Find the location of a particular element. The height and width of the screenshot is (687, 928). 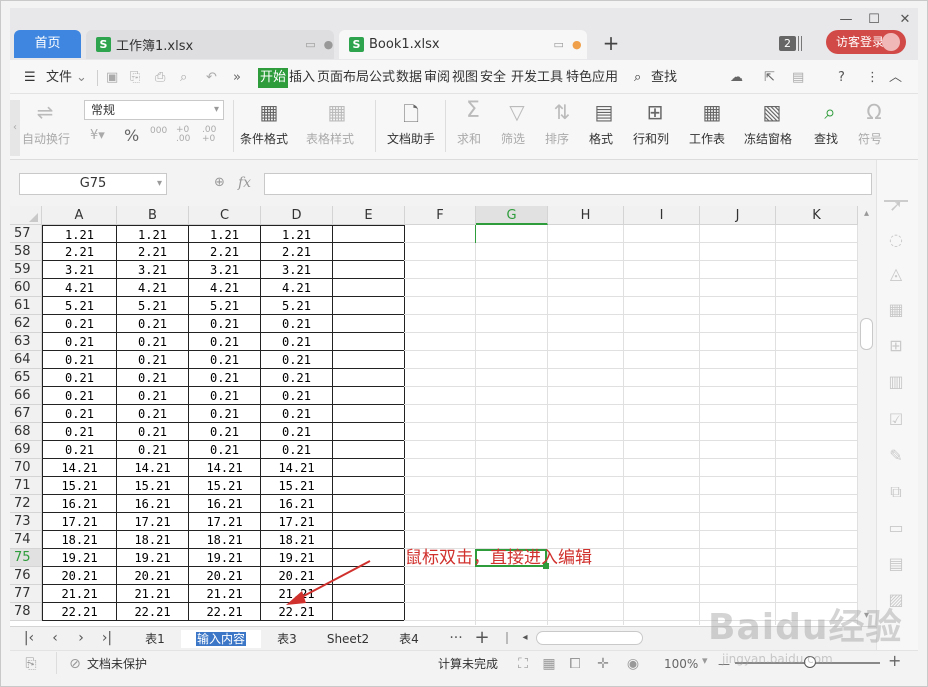

share-icon: ⇱ is located at coordinates (769, 78).